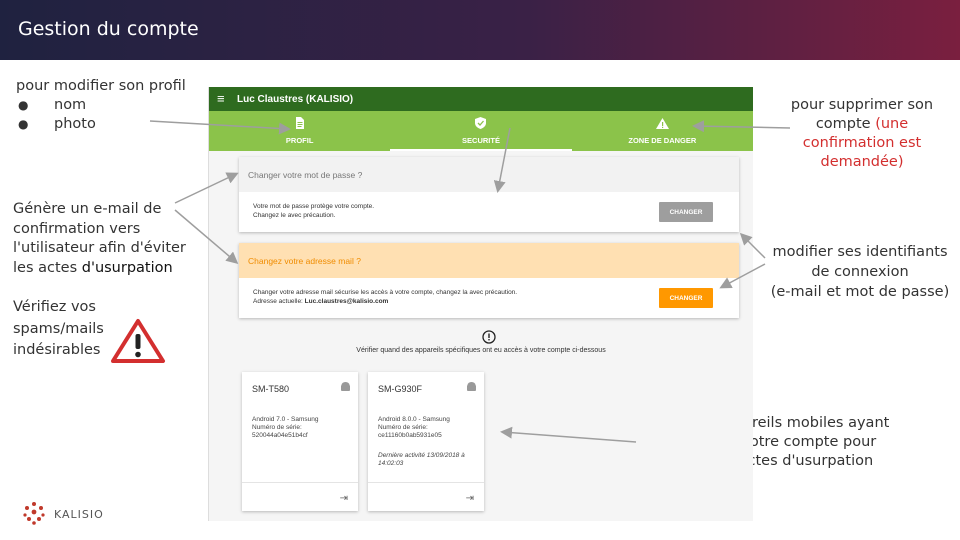 This screenshot has width=960, height=540. Describe the element at coordinates (34, 513) in the screenshot. I see `kalisio-logo-icon` at that location.